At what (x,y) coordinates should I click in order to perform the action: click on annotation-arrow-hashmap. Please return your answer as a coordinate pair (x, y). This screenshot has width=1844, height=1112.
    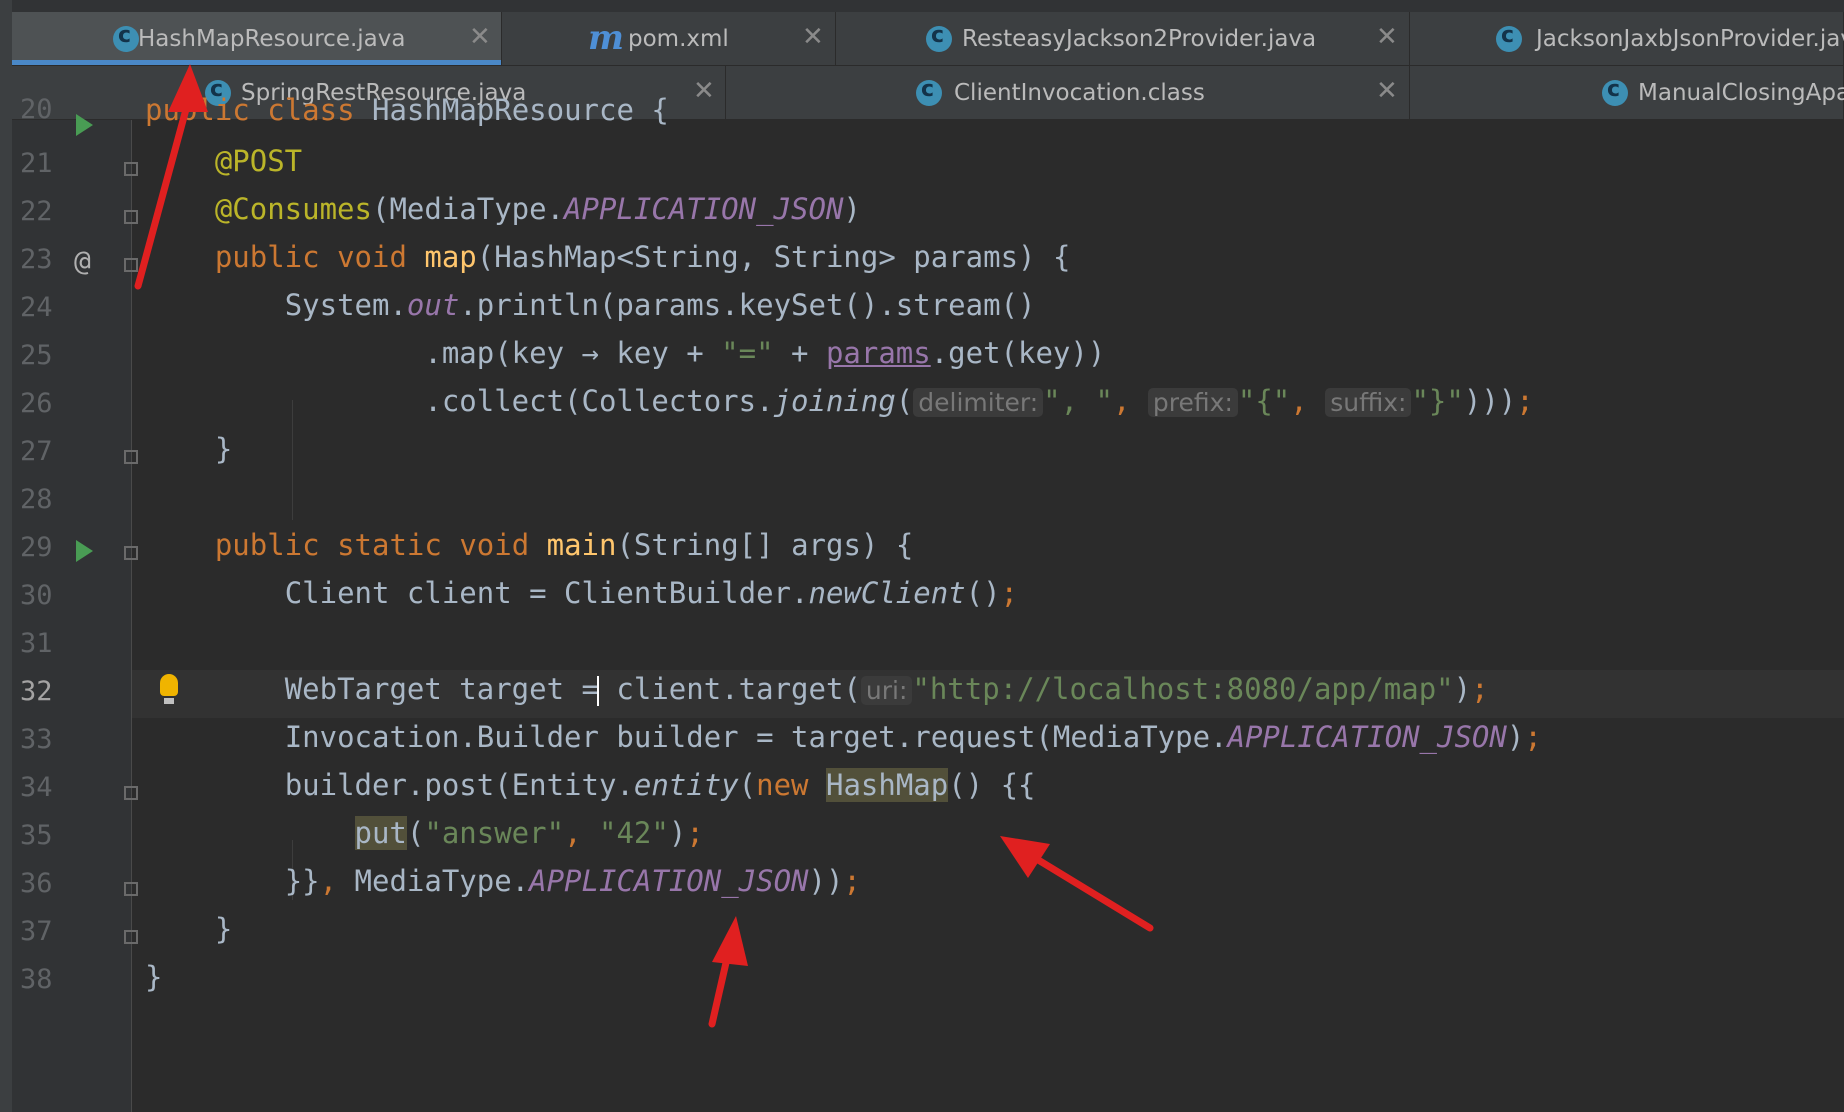
    Looking at the image, I should click on (1092, 893).